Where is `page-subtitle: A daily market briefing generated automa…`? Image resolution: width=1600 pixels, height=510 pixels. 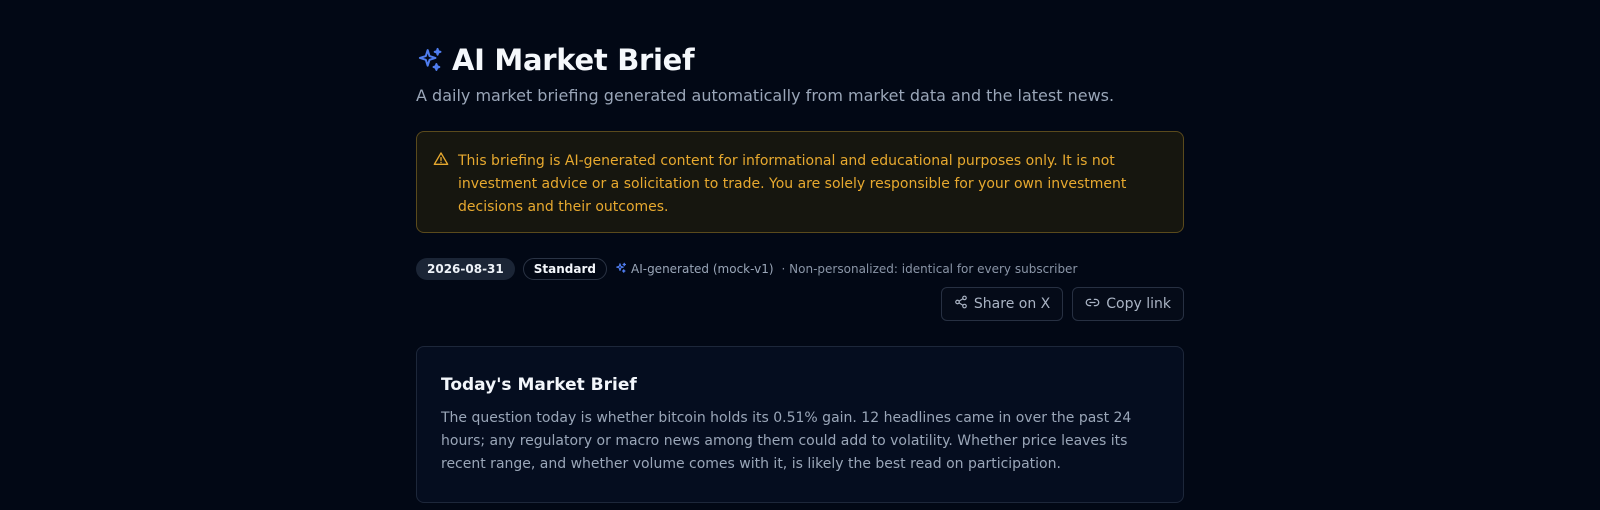
page-subtitle: A daily market briefing generated automa… is located at coordinates (765, 95).